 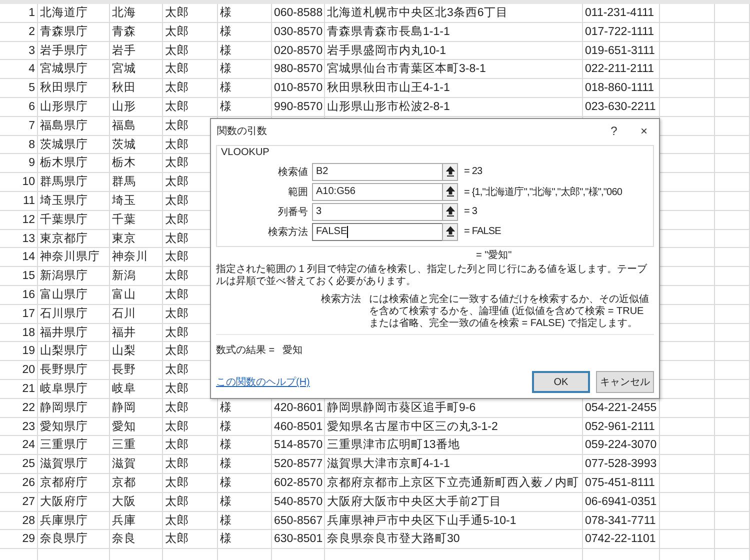 I want to click on row-number: 17, so click(x=19, y=314).